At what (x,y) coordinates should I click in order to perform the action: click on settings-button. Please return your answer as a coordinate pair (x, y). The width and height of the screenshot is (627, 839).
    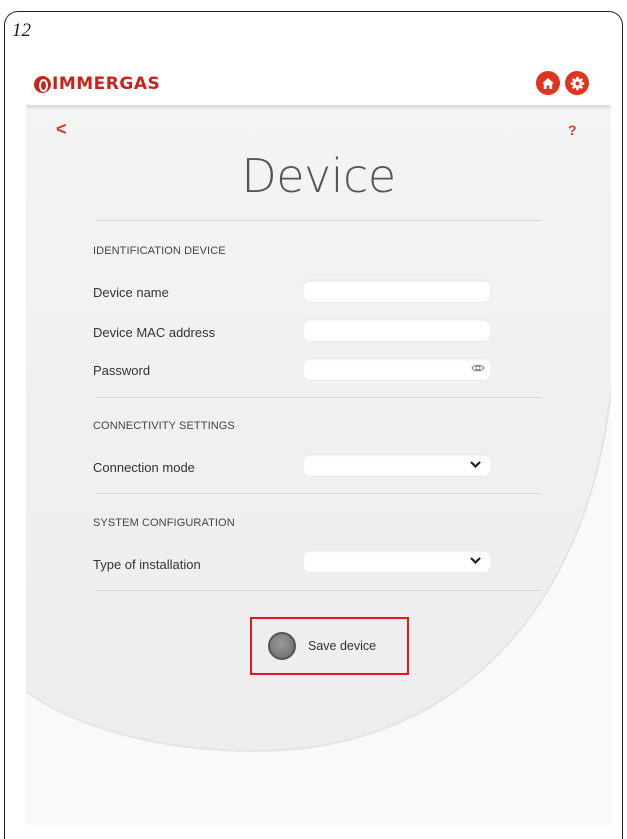
    Looking at the image, I should click on (577, 83).